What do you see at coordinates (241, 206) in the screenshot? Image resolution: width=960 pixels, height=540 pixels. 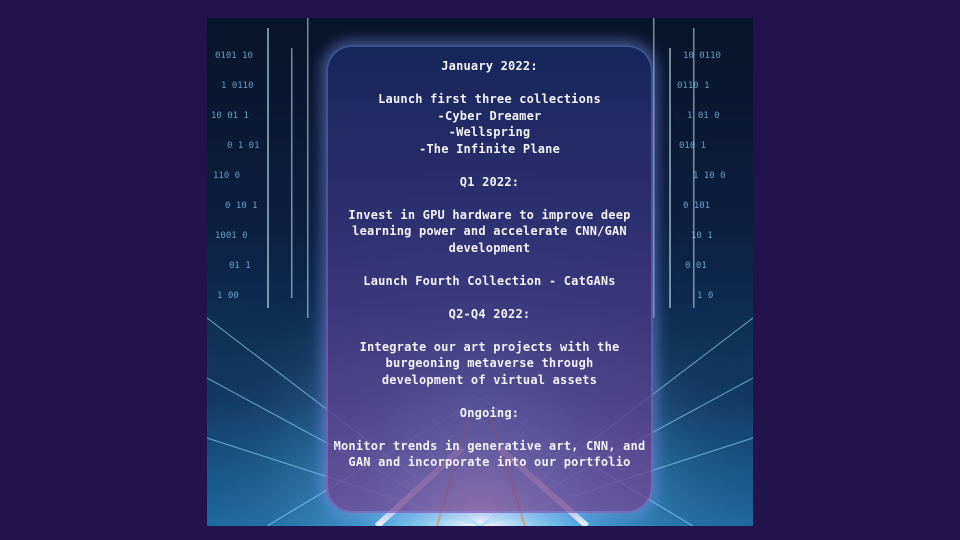 I see `svg-text: 0 10 1` at bounding box center [241, 206].